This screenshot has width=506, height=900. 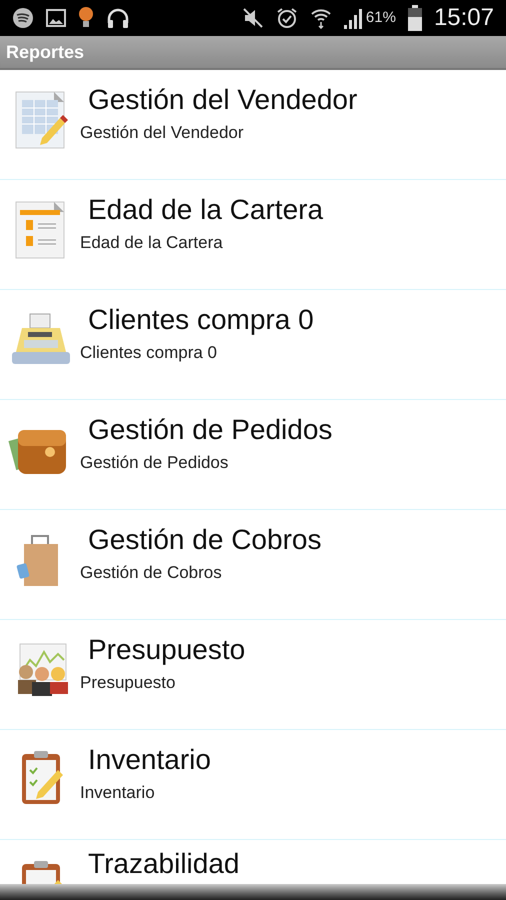 I want to click on battery-icon, so click(x=415, y=18).